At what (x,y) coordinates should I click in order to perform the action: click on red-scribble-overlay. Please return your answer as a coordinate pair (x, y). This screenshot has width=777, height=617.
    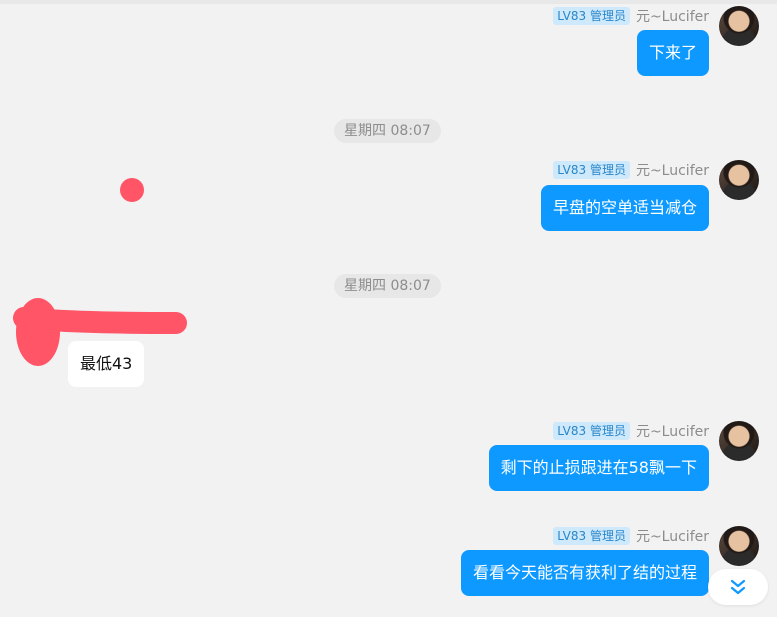
    Looking at the image, I should click on (100, 272).